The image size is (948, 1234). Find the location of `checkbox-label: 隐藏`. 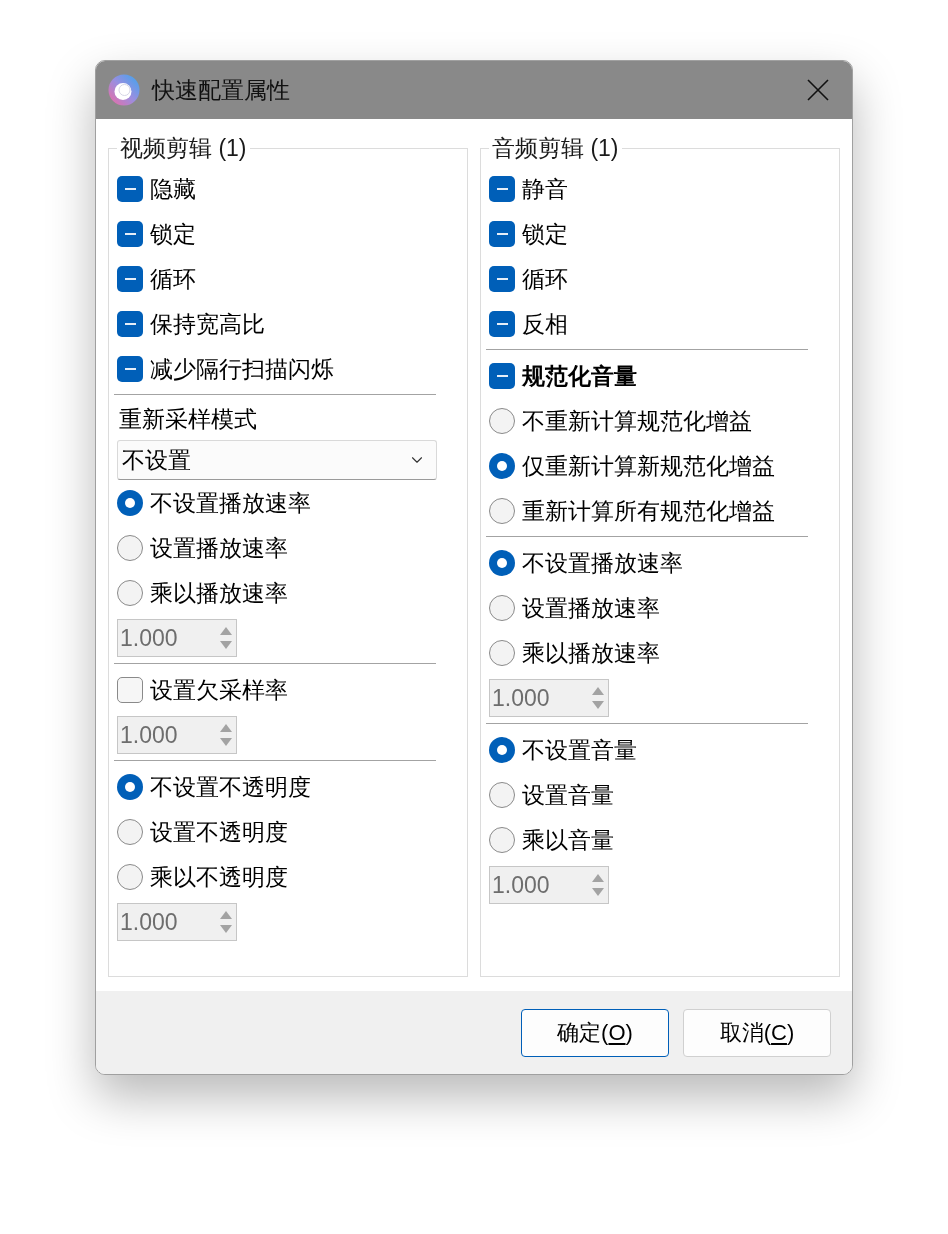

checkbox-label: 隐藏 is located at coordinates (173, 188).